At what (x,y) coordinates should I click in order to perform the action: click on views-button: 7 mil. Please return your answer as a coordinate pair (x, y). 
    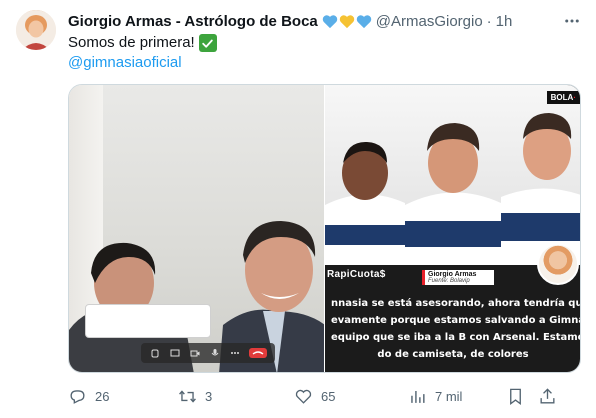
    Looking at the image, I should click on (435, 396).